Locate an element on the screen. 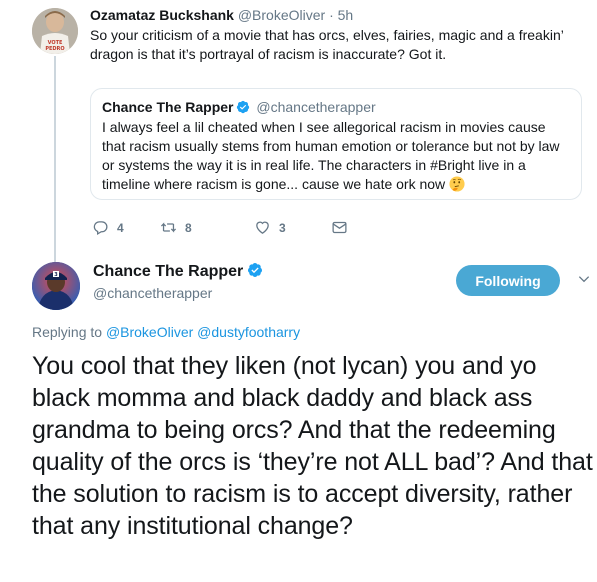 The height and width of the screenshot is (582, 597). reply-action: 4 is located at coordinates (108, 227).